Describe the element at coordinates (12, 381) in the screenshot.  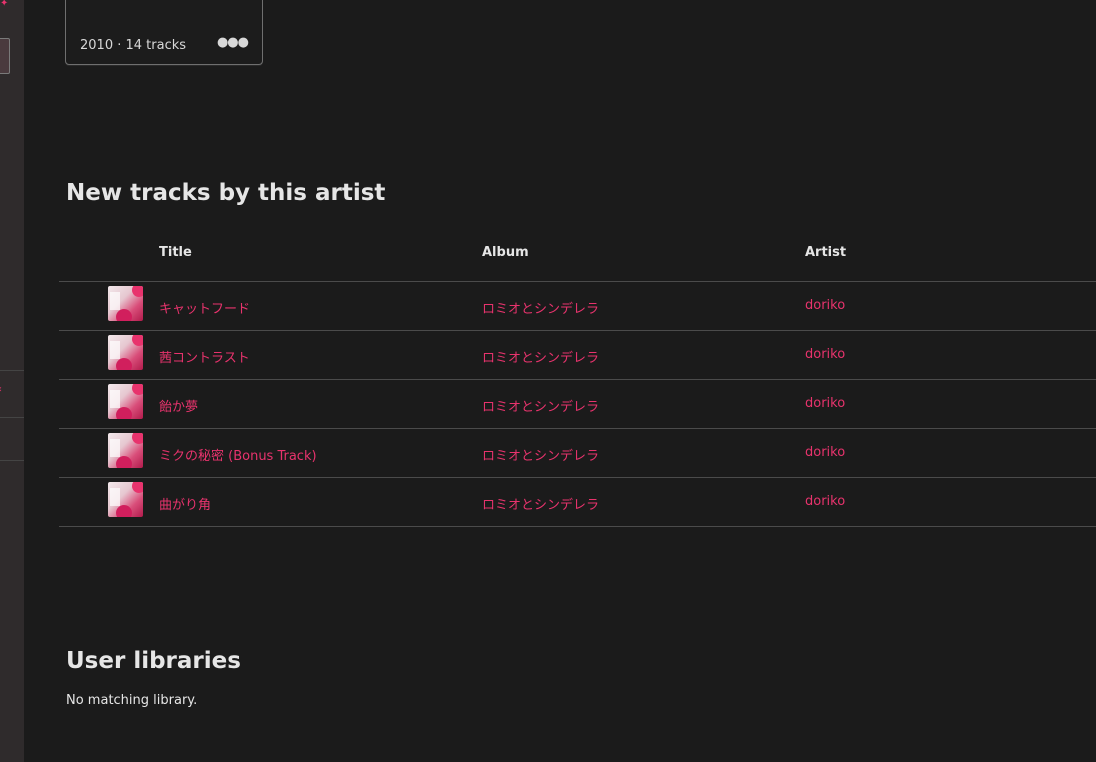
I see `sidebar: ✦ ‹` at that location.